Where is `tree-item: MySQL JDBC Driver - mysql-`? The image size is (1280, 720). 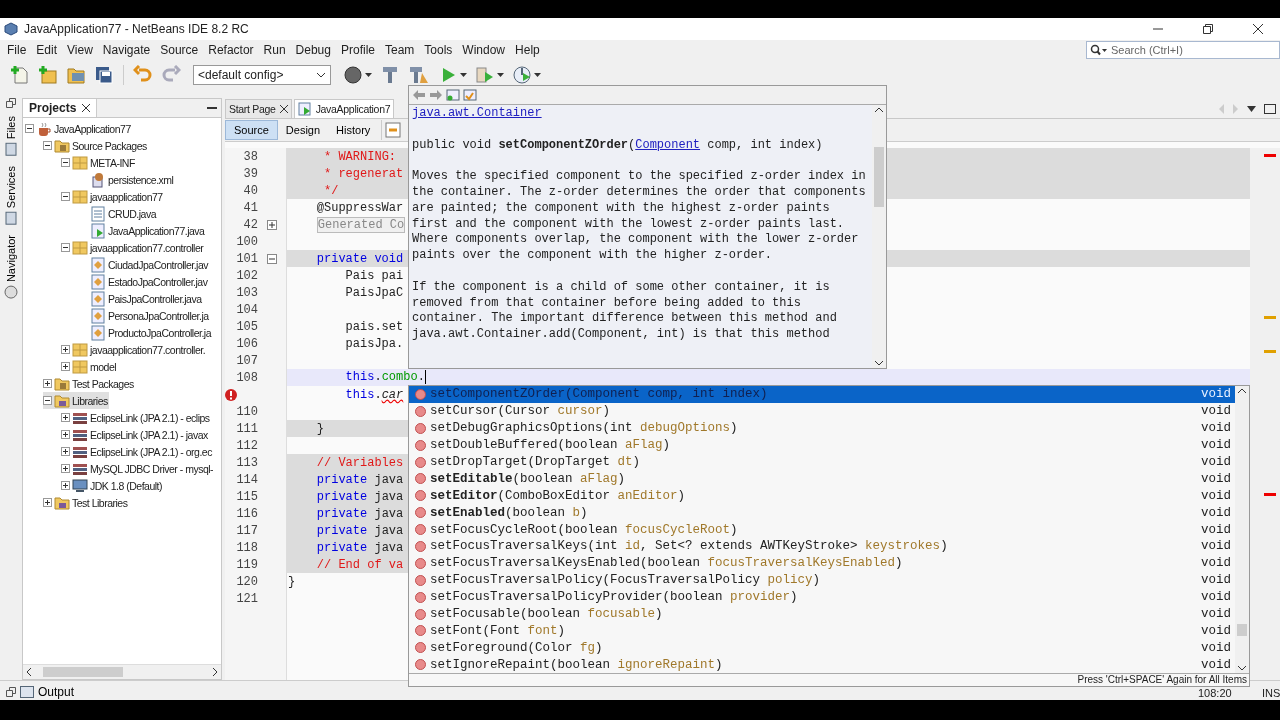 tree-item: MySQL JDBC Driver - mysql- is located at coordinates (138, 468).